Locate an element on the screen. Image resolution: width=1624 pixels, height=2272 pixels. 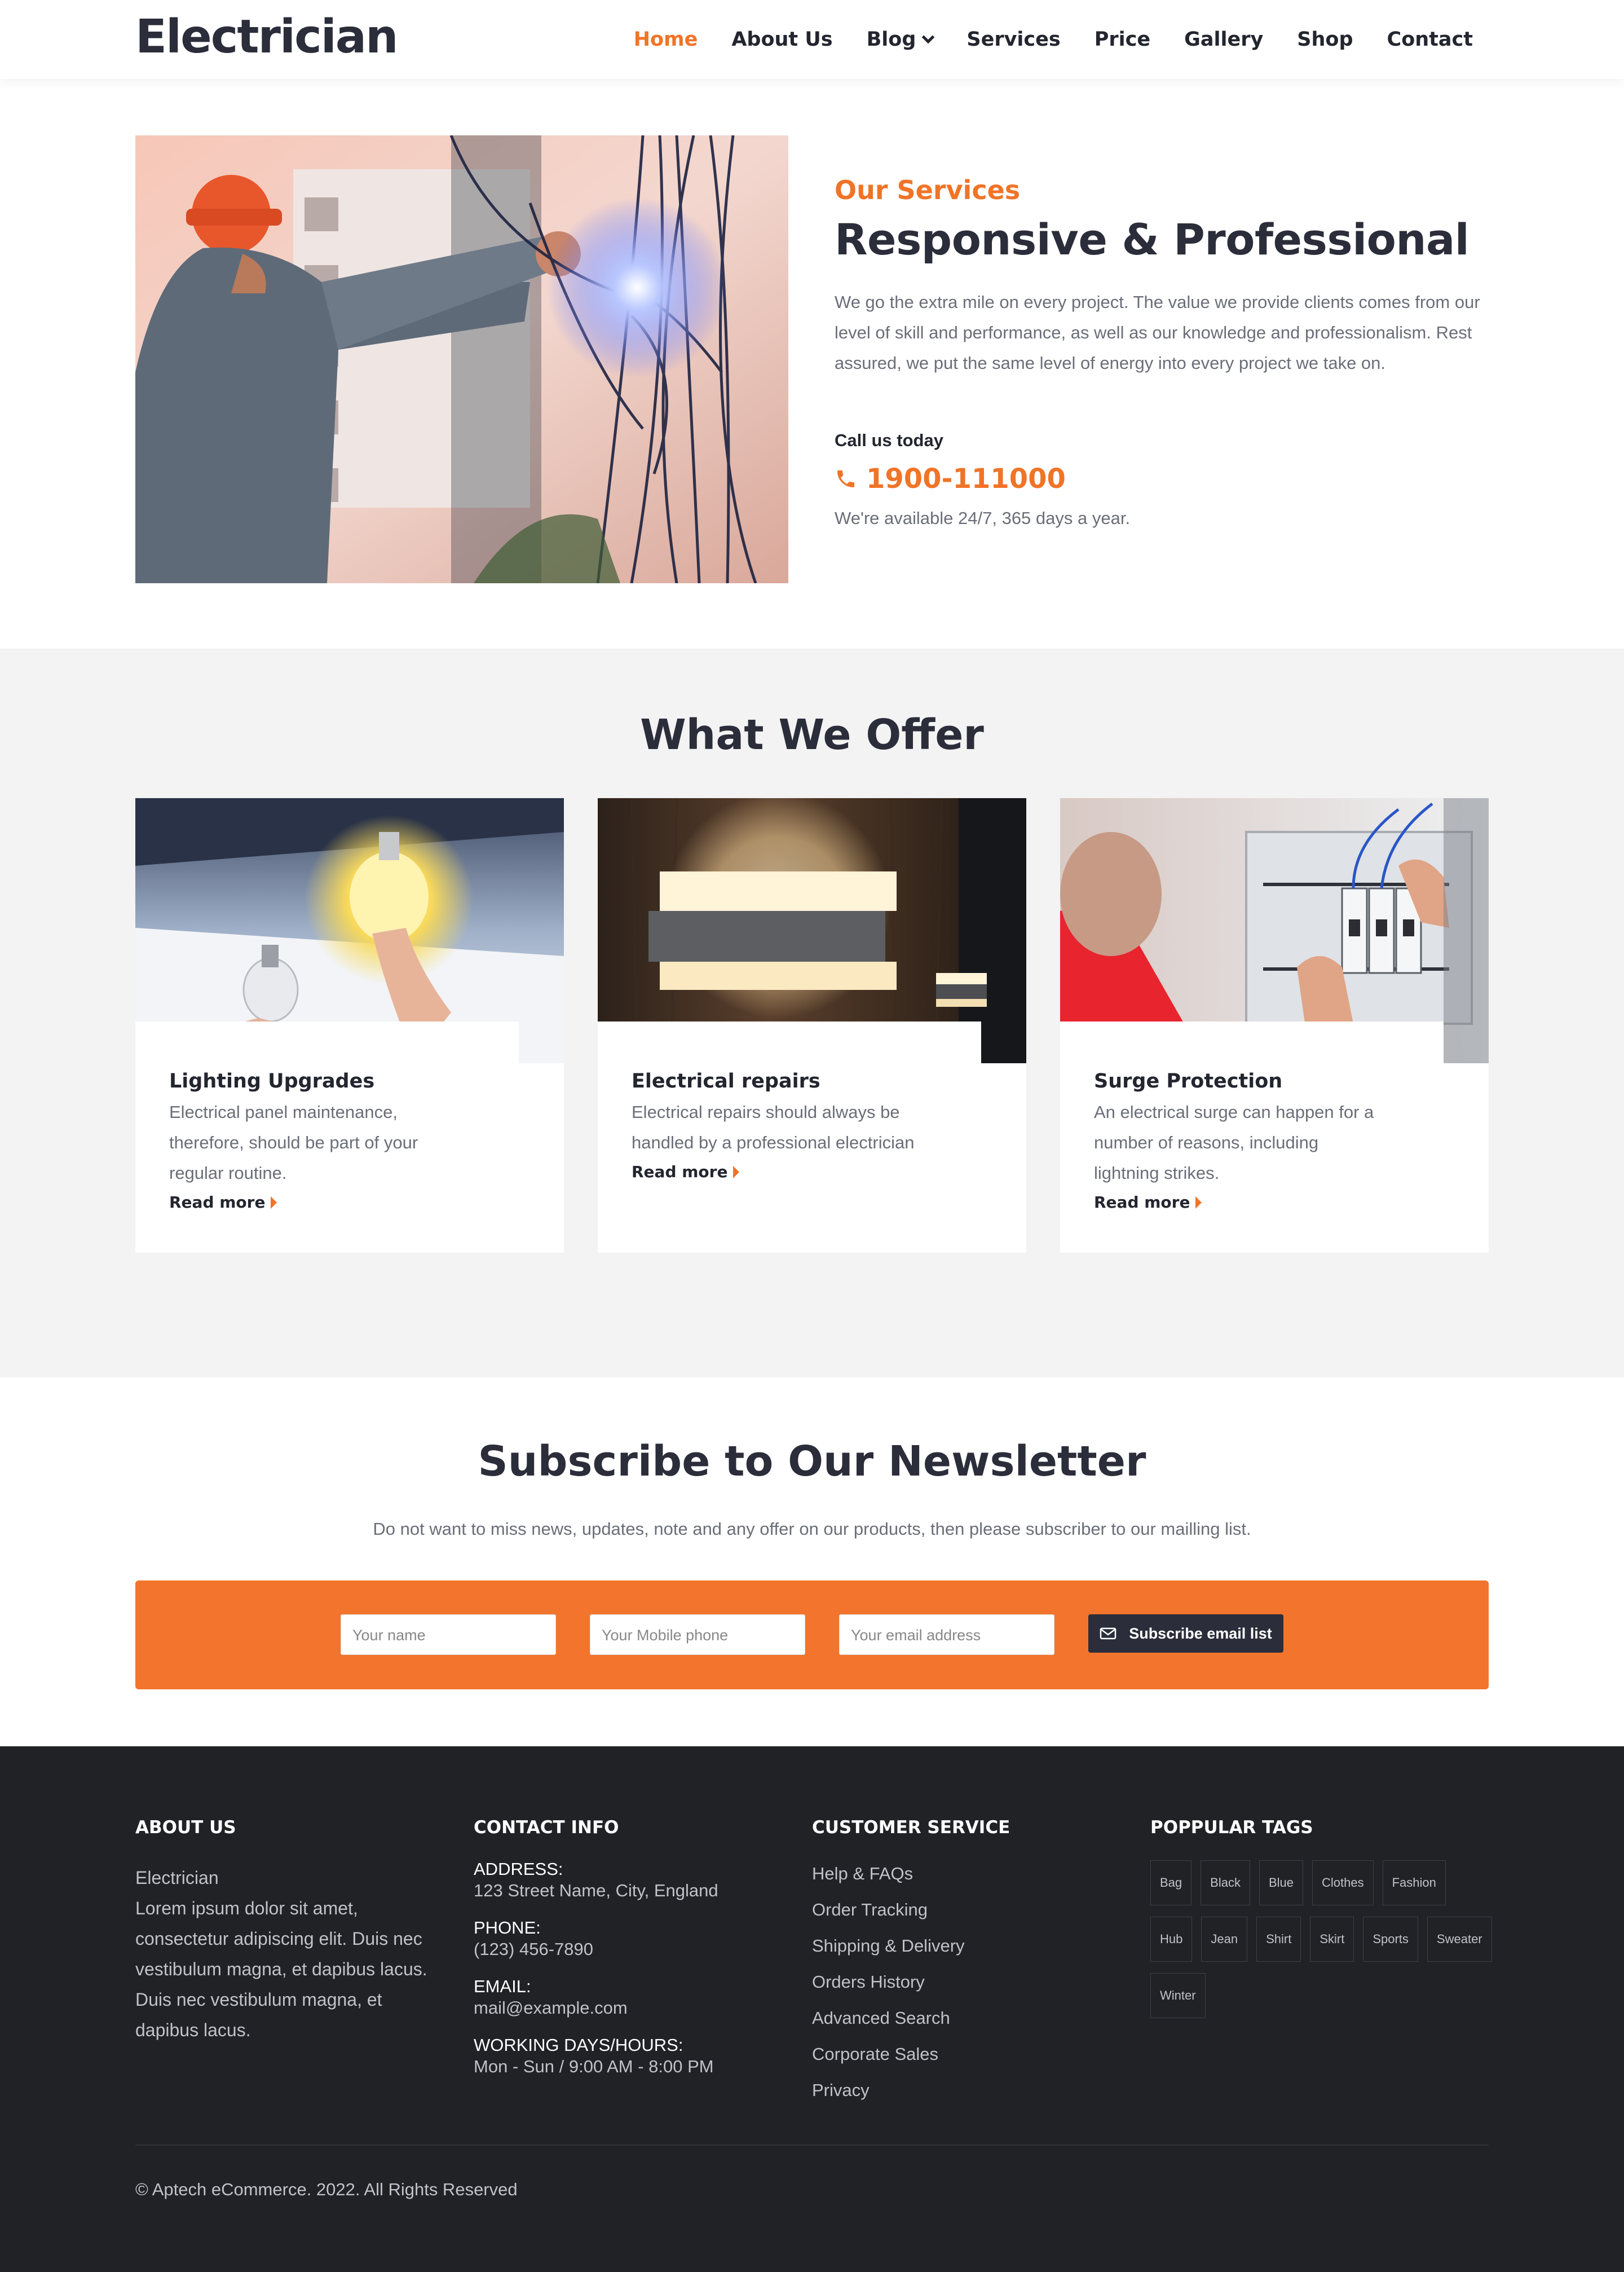
card-title: Surge Protection is located at coordinates (1188, 1081).